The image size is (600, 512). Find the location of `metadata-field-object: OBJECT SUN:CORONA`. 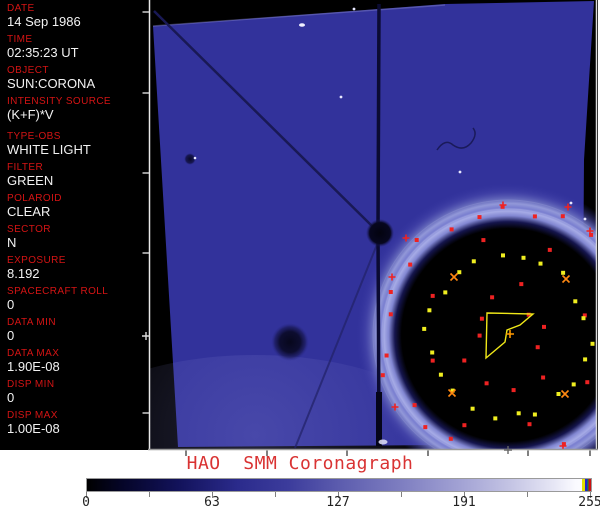

metadata-field-object: OBJECT SUN:CORONA is located at coordinates (51, 78).